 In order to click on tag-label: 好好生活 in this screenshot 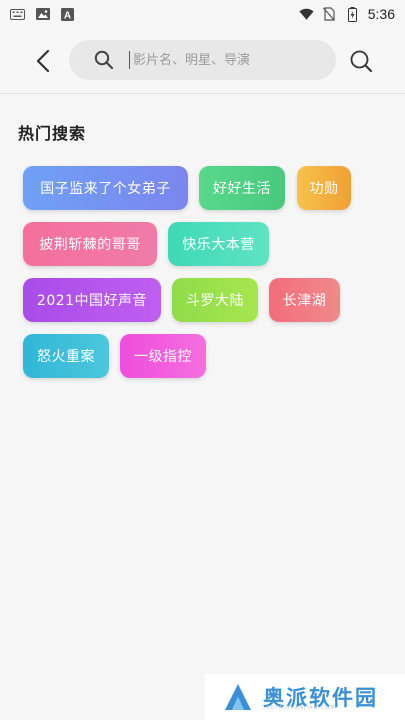, I will do `click(242, 189)`.